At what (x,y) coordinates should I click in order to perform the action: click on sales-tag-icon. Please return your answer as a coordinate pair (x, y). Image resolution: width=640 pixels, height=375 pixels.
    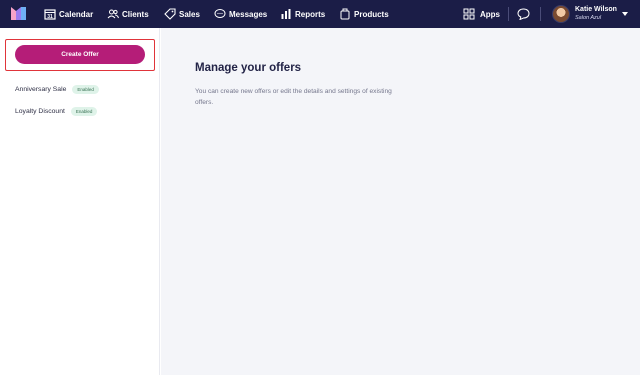
    Looking at the image, I should click on (170, 14).